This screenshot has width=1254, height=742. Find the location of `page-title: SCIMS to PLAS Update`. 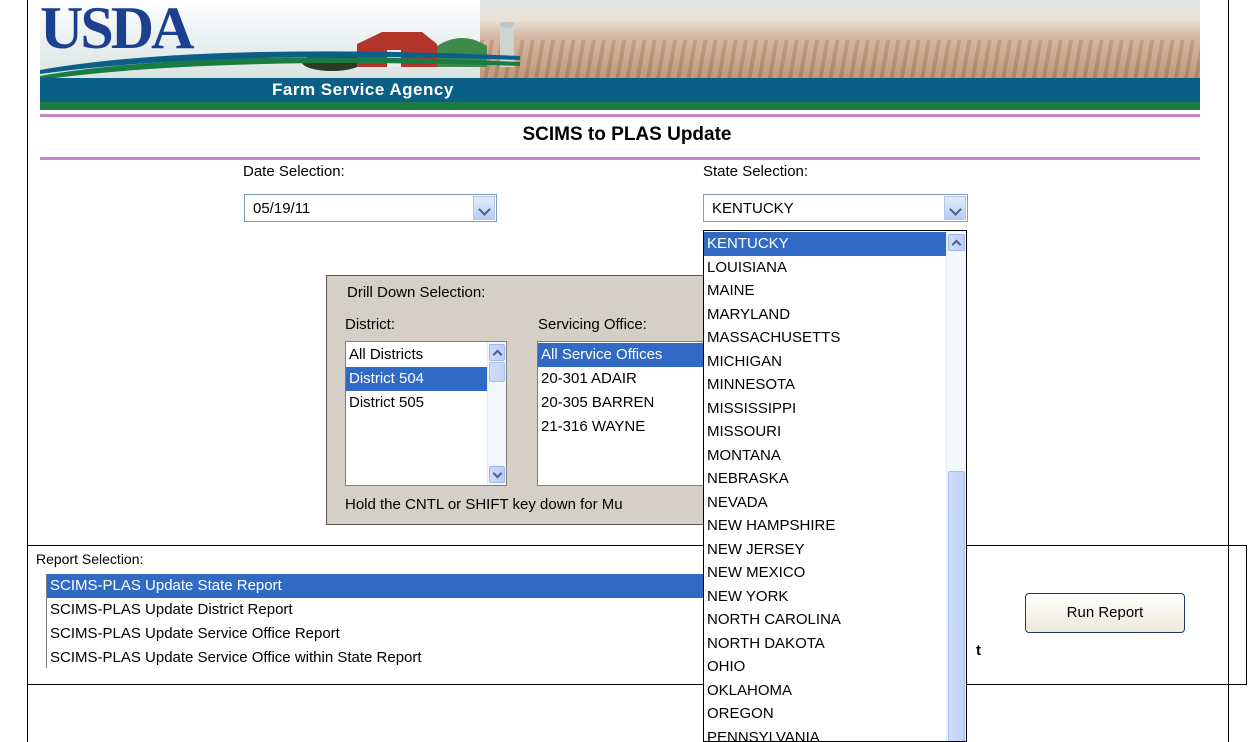

page-title: SCIMS to PLAS Update is located at coordinates (627, 134).